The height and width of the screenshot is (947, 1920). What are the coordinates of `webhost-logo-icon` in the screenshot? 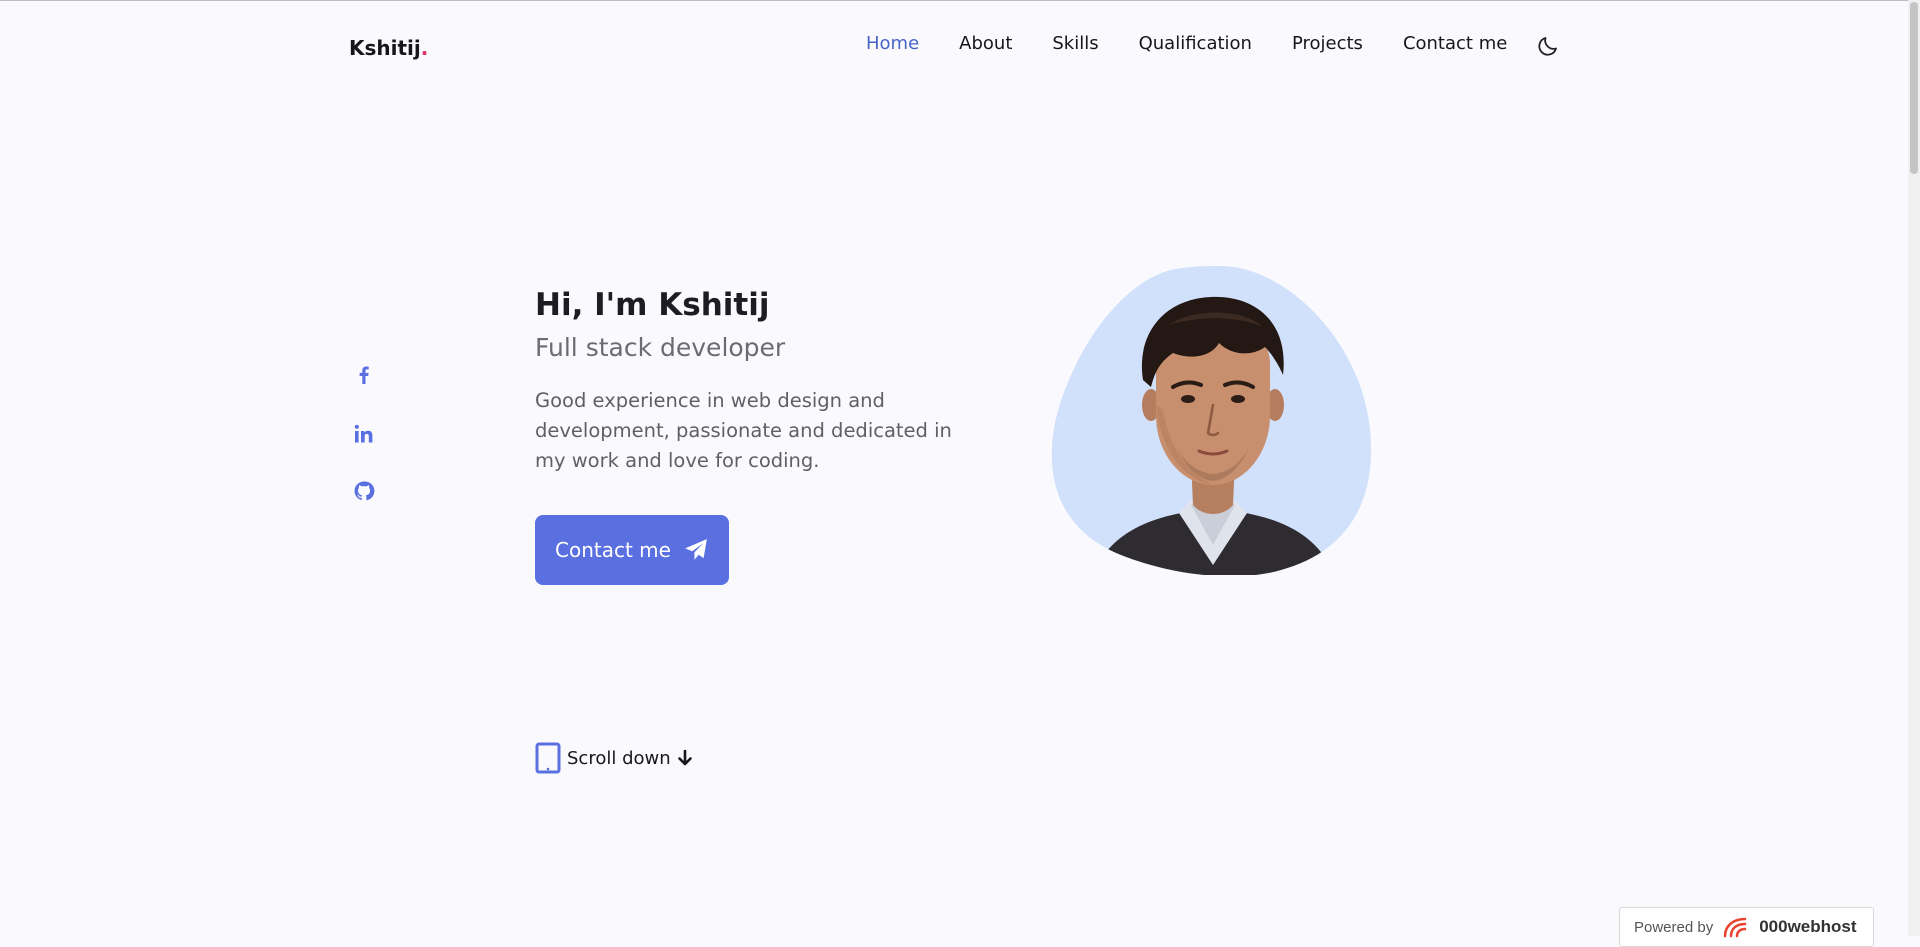 It's located at (1735, 927).